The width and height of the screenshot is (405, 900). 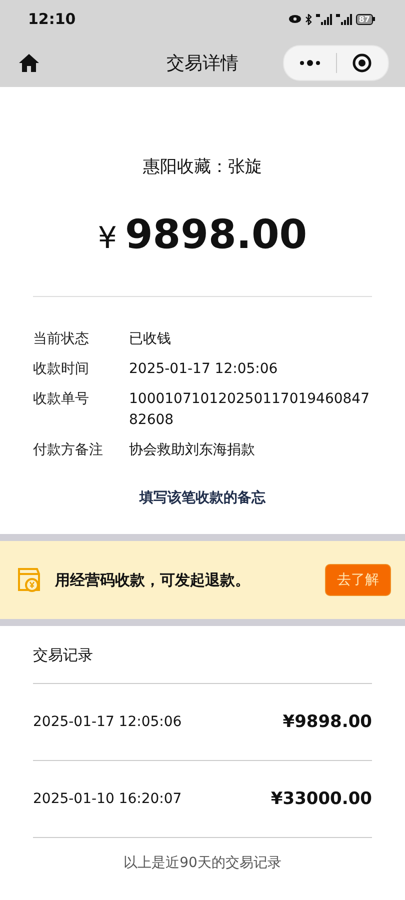 What do you see at coordinates (202, 63) in the screenshot?
I see `page-title: 交易详情` at bounding box center [202, 63].